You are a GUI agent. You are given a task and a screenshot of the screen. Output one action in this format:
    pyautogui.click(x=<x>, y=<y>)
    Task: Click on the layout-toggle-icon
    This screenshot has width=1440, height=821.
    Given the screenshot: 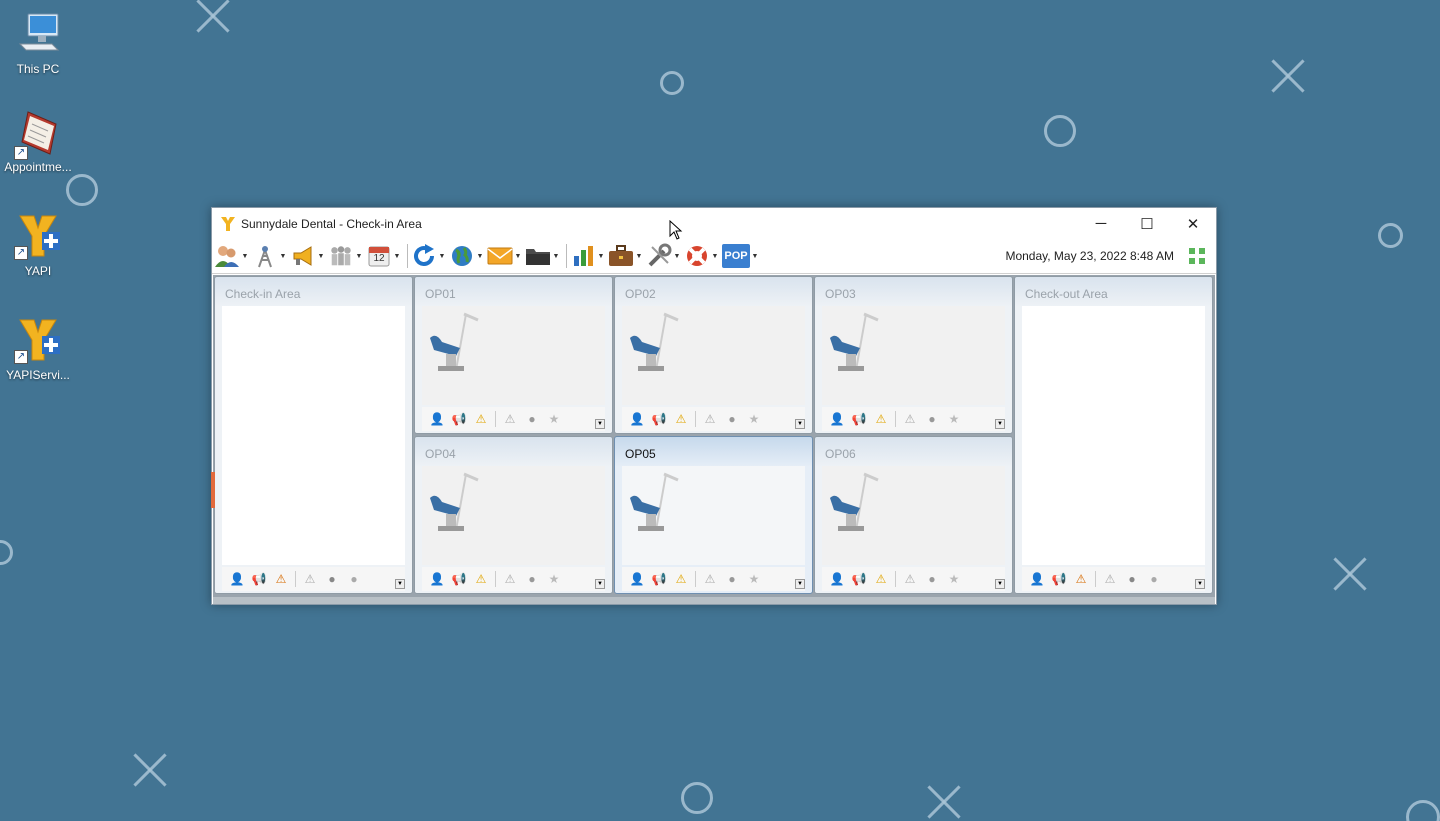 What is the action you would take?
    pyautogui.click(x=1197, y=256)
    